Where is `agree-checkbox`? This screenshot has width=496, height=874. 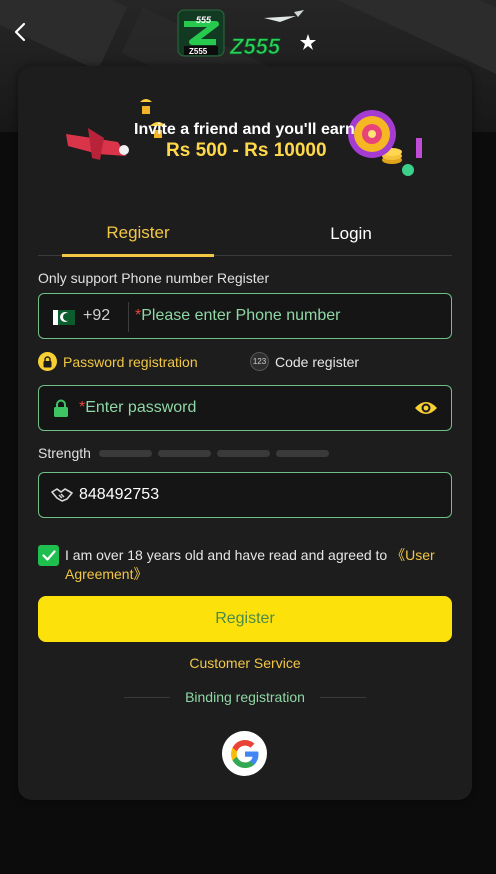
agree-checkbox is located at coordinates (48, 555).